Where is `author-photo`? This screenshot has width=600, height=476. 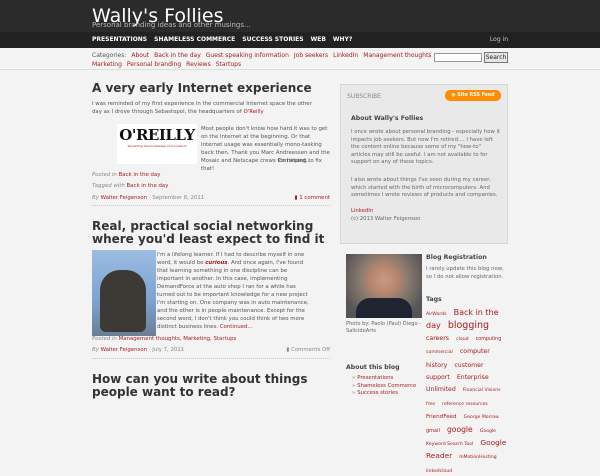 author-photo is located at coordinates (384, 286).